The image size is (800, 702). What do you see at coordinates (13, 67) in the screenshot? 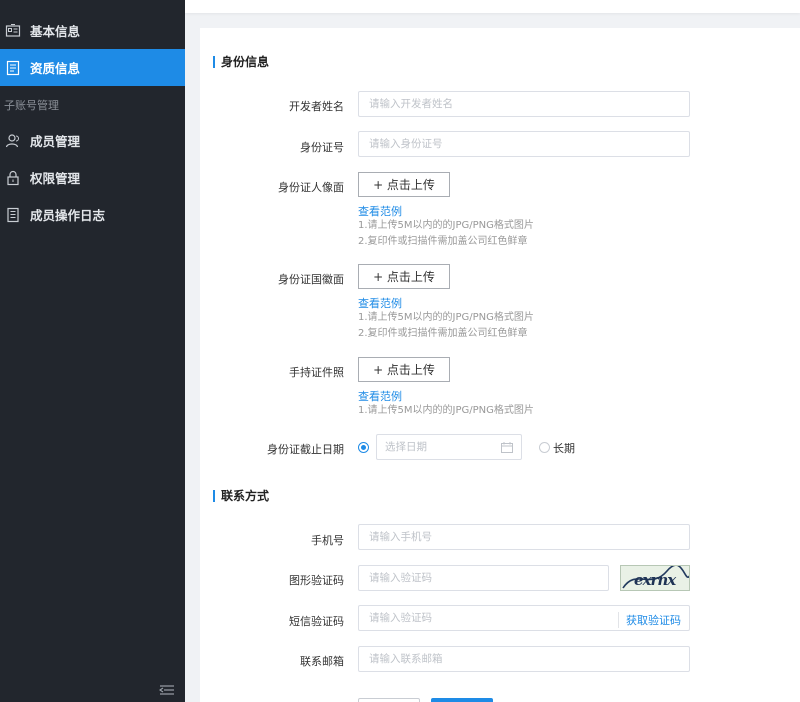
I see `document-icon` at bounding box center [13, 67].